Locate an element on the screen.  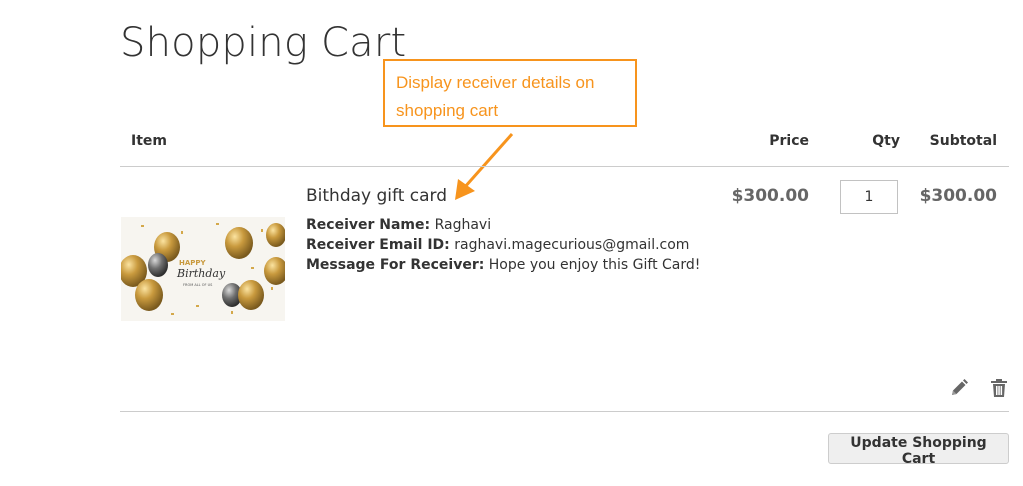
option-label: Message For Receiver: is located at coordinates (395, 265).